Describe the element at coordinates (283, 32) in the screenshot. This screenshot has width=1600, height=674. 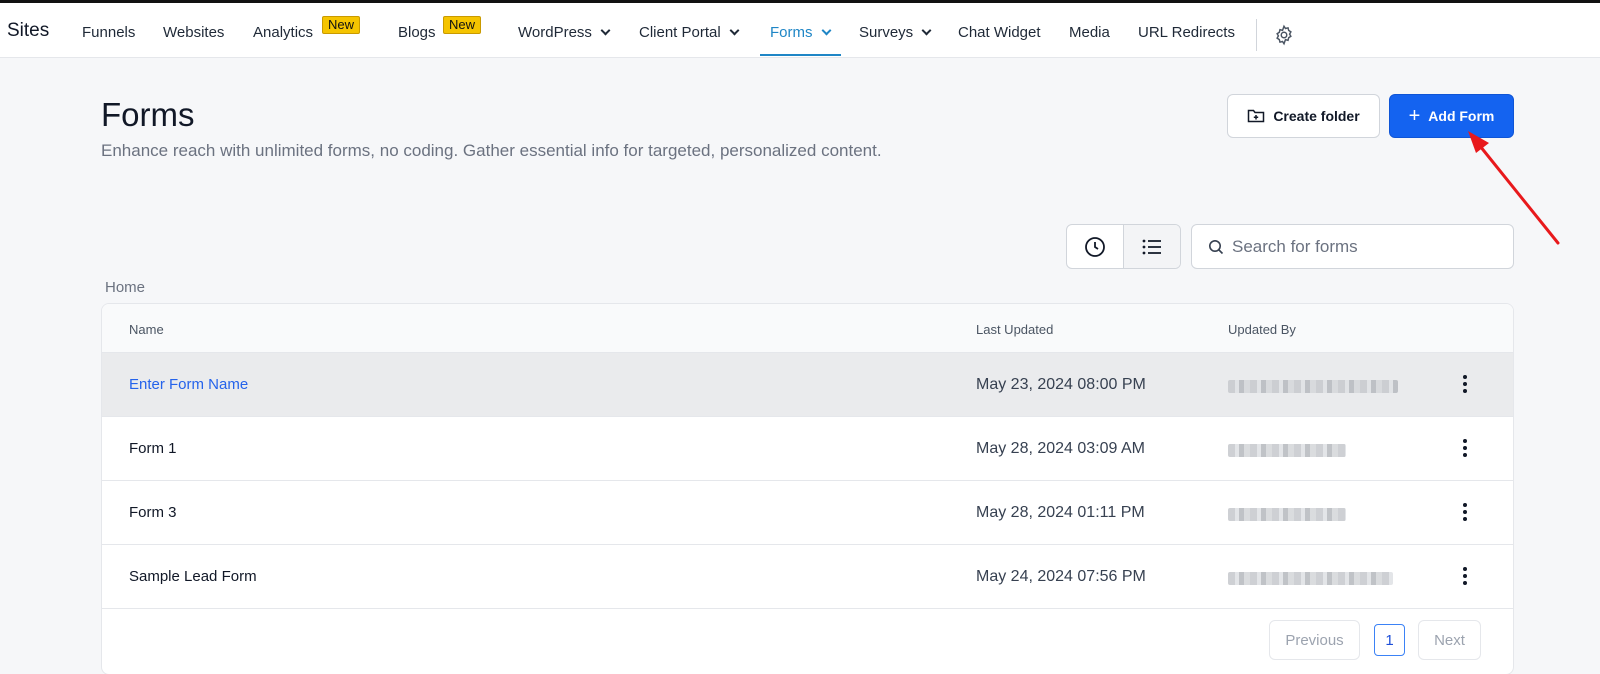
I see `nav-item-analytics: Analytics` at that location.